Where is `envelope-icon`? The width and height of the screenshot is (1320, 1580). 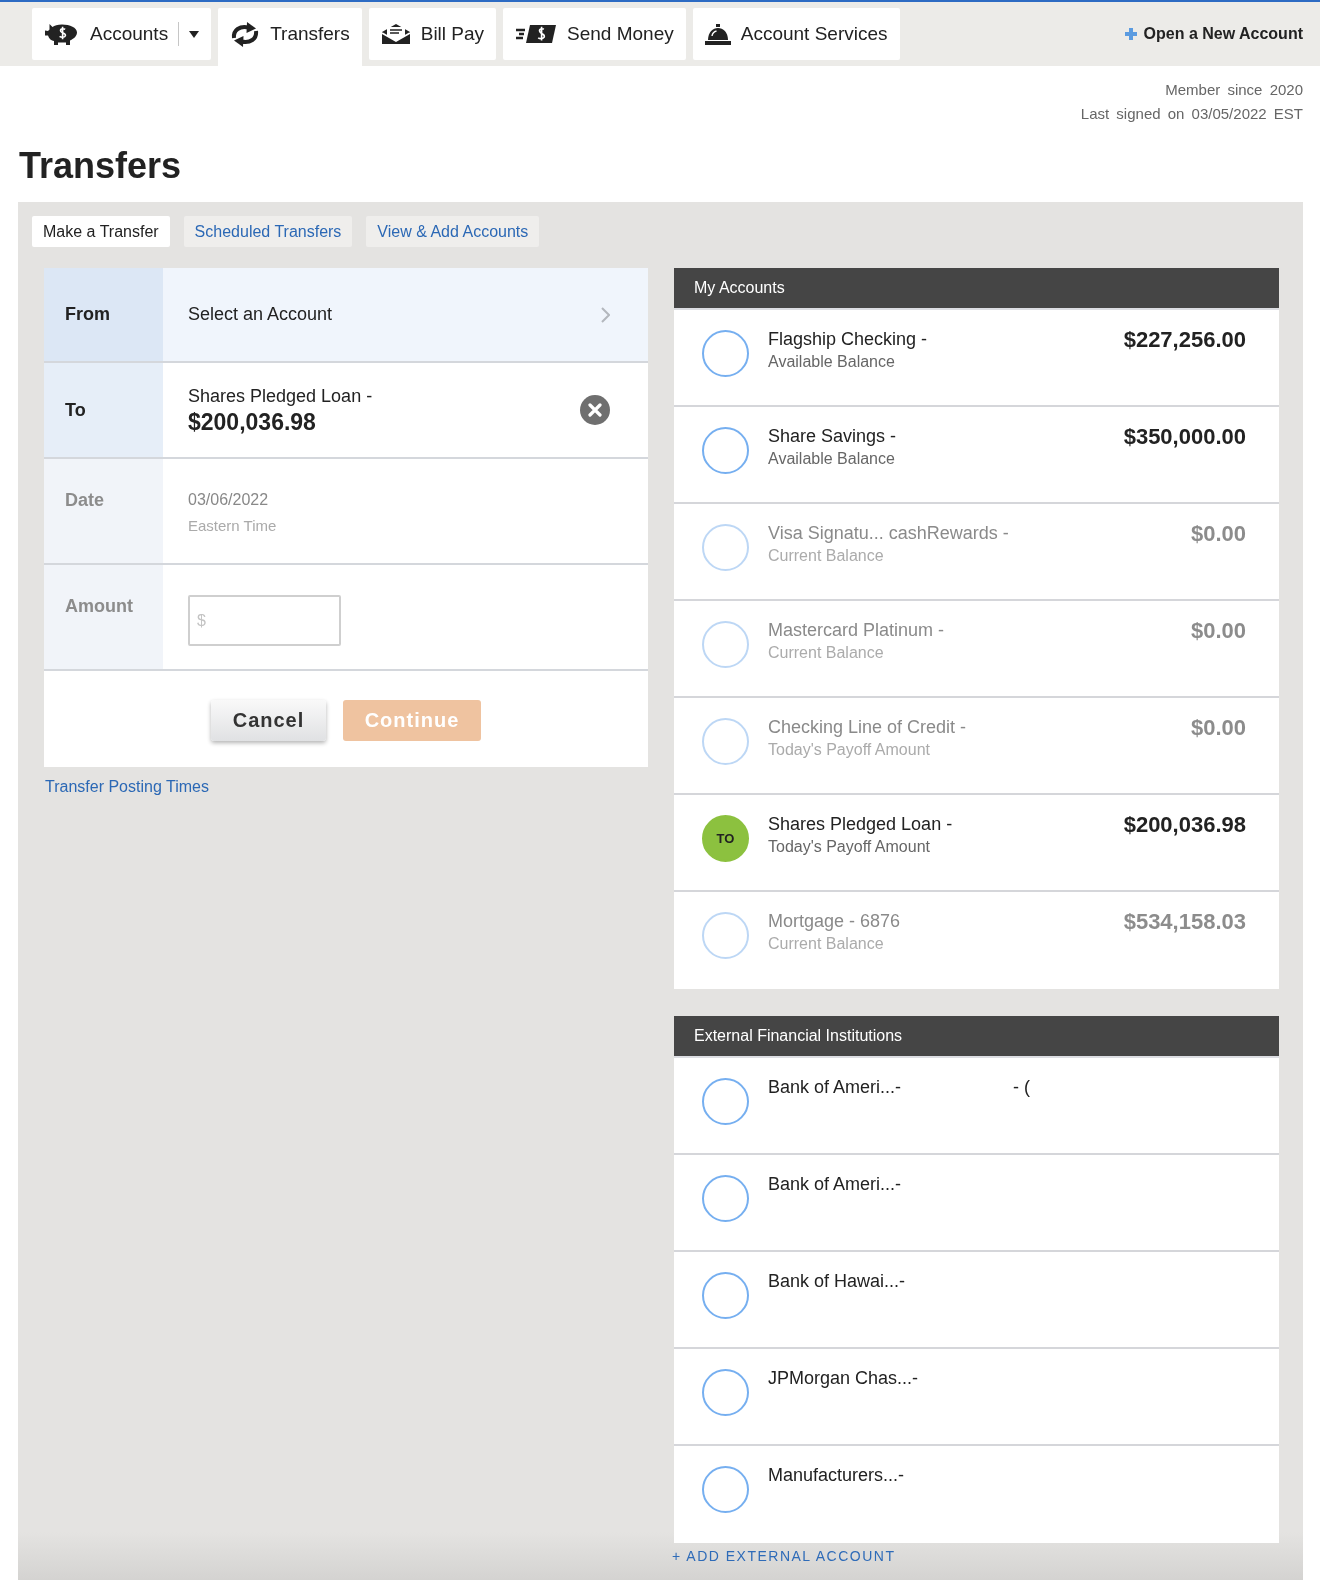
envelope-icon is located at coordinates (395, 34).